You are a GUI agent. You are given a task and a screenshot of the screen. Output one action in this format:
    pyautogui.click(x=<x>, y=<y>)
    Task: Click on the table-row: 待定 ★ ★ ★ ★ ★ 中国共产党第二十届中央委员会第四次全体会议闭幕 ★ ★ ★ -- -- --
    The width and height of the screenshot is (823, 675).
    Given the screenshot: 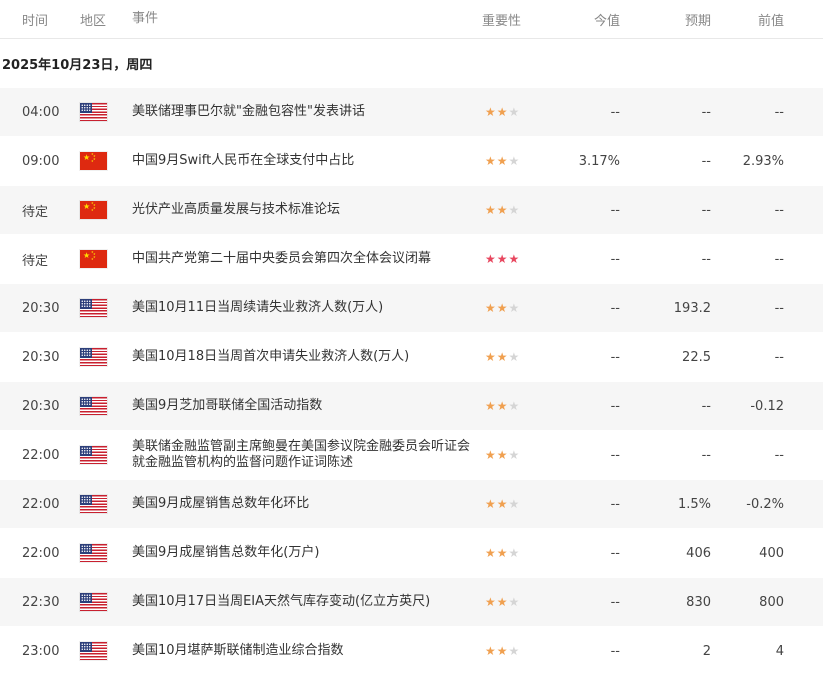 What is the action you would take?
    pyautogui.click(x=411, y=258)
    